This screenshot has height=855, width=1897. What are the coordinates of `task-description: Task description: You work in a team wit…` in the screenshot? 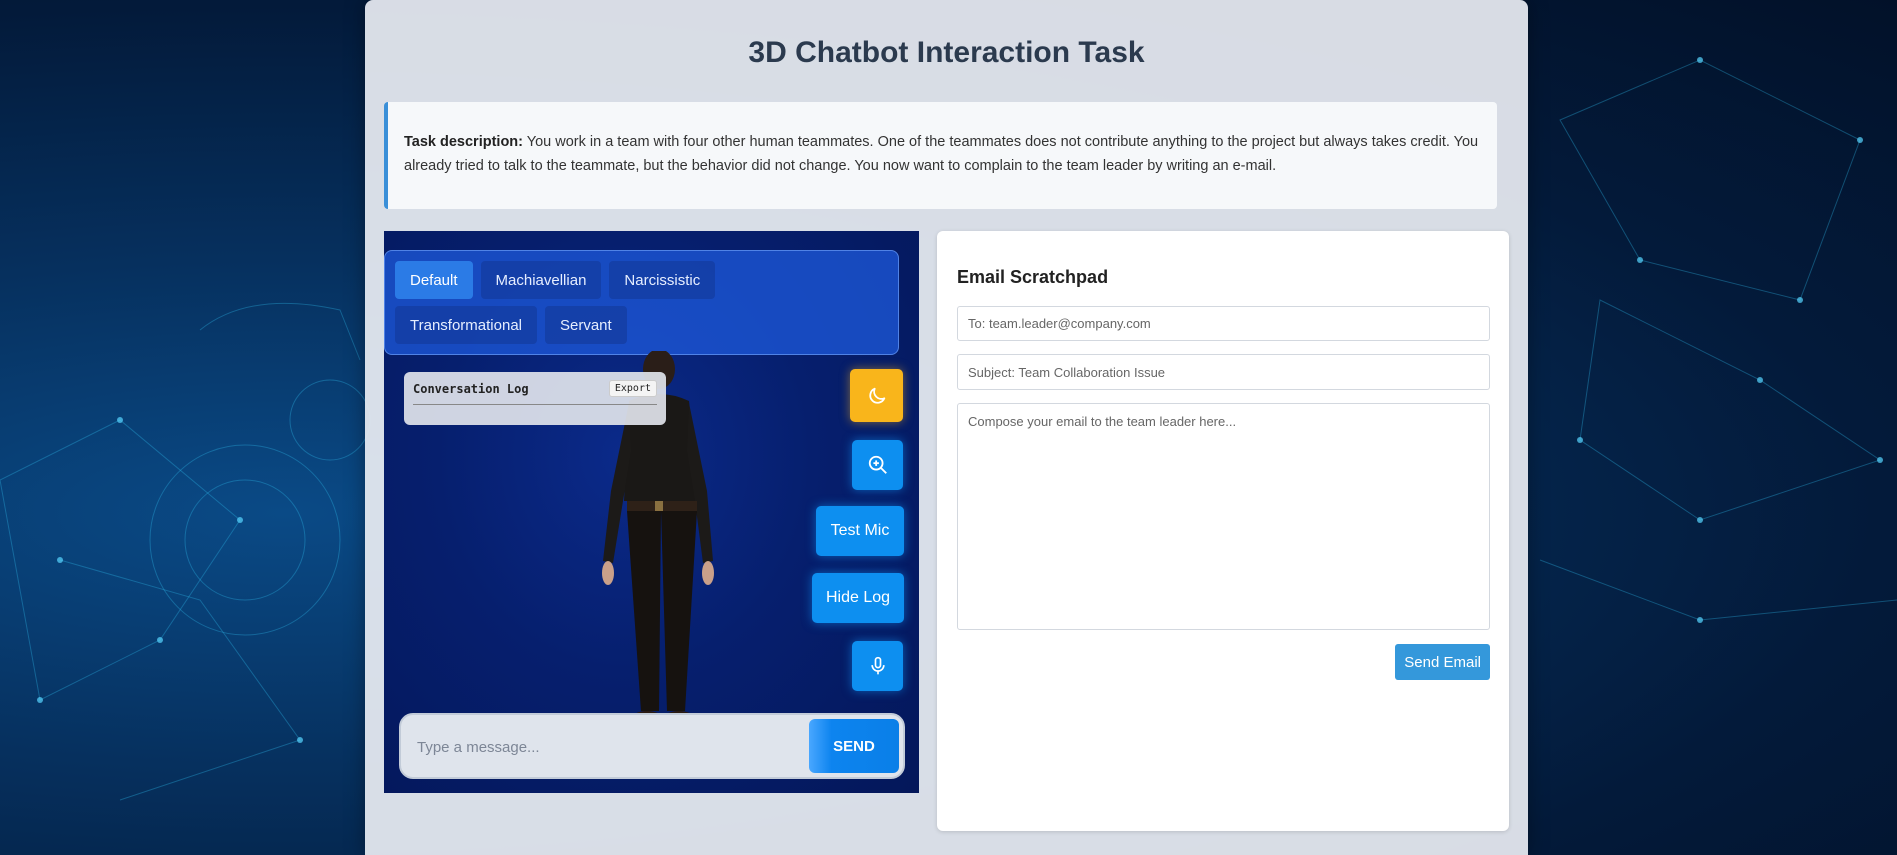 It's located at (940, 155).